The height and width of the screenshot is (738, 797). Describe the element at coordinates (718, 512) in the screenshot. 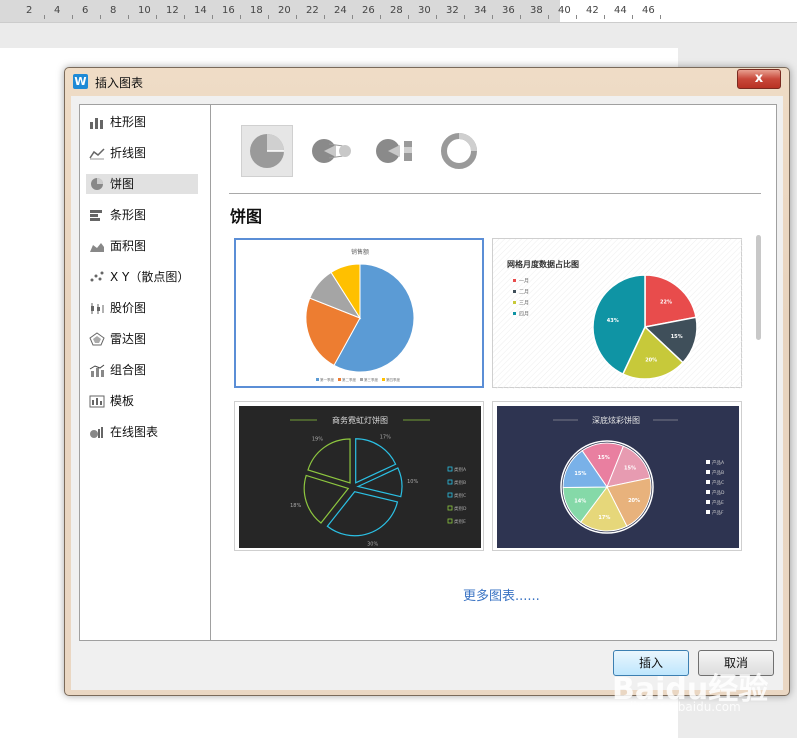

I see `legend-label: 产品F` at that location.